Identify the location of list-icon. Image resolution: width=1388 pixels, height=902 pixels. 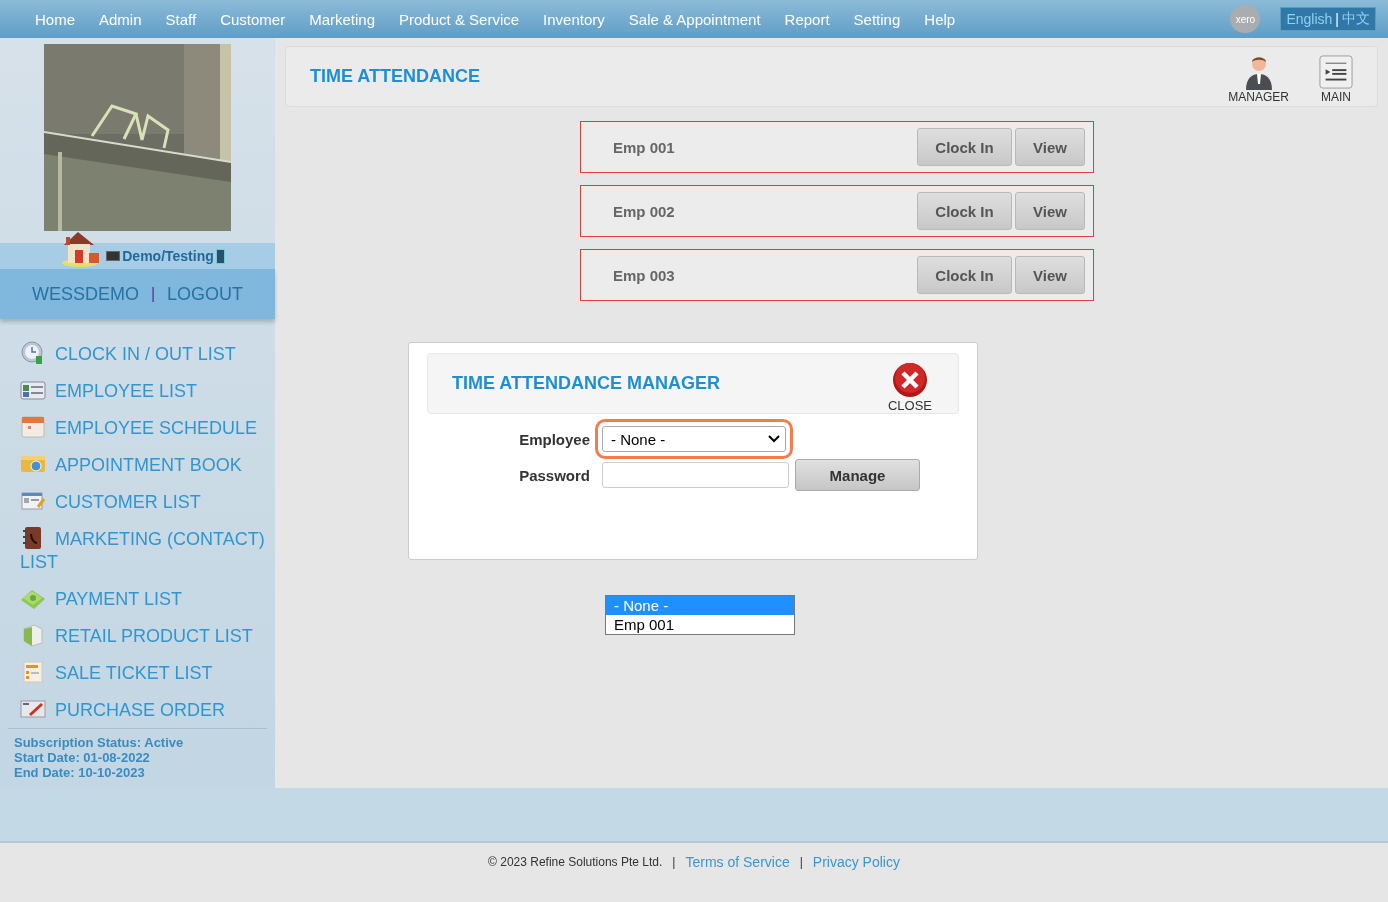
(1336, 71).